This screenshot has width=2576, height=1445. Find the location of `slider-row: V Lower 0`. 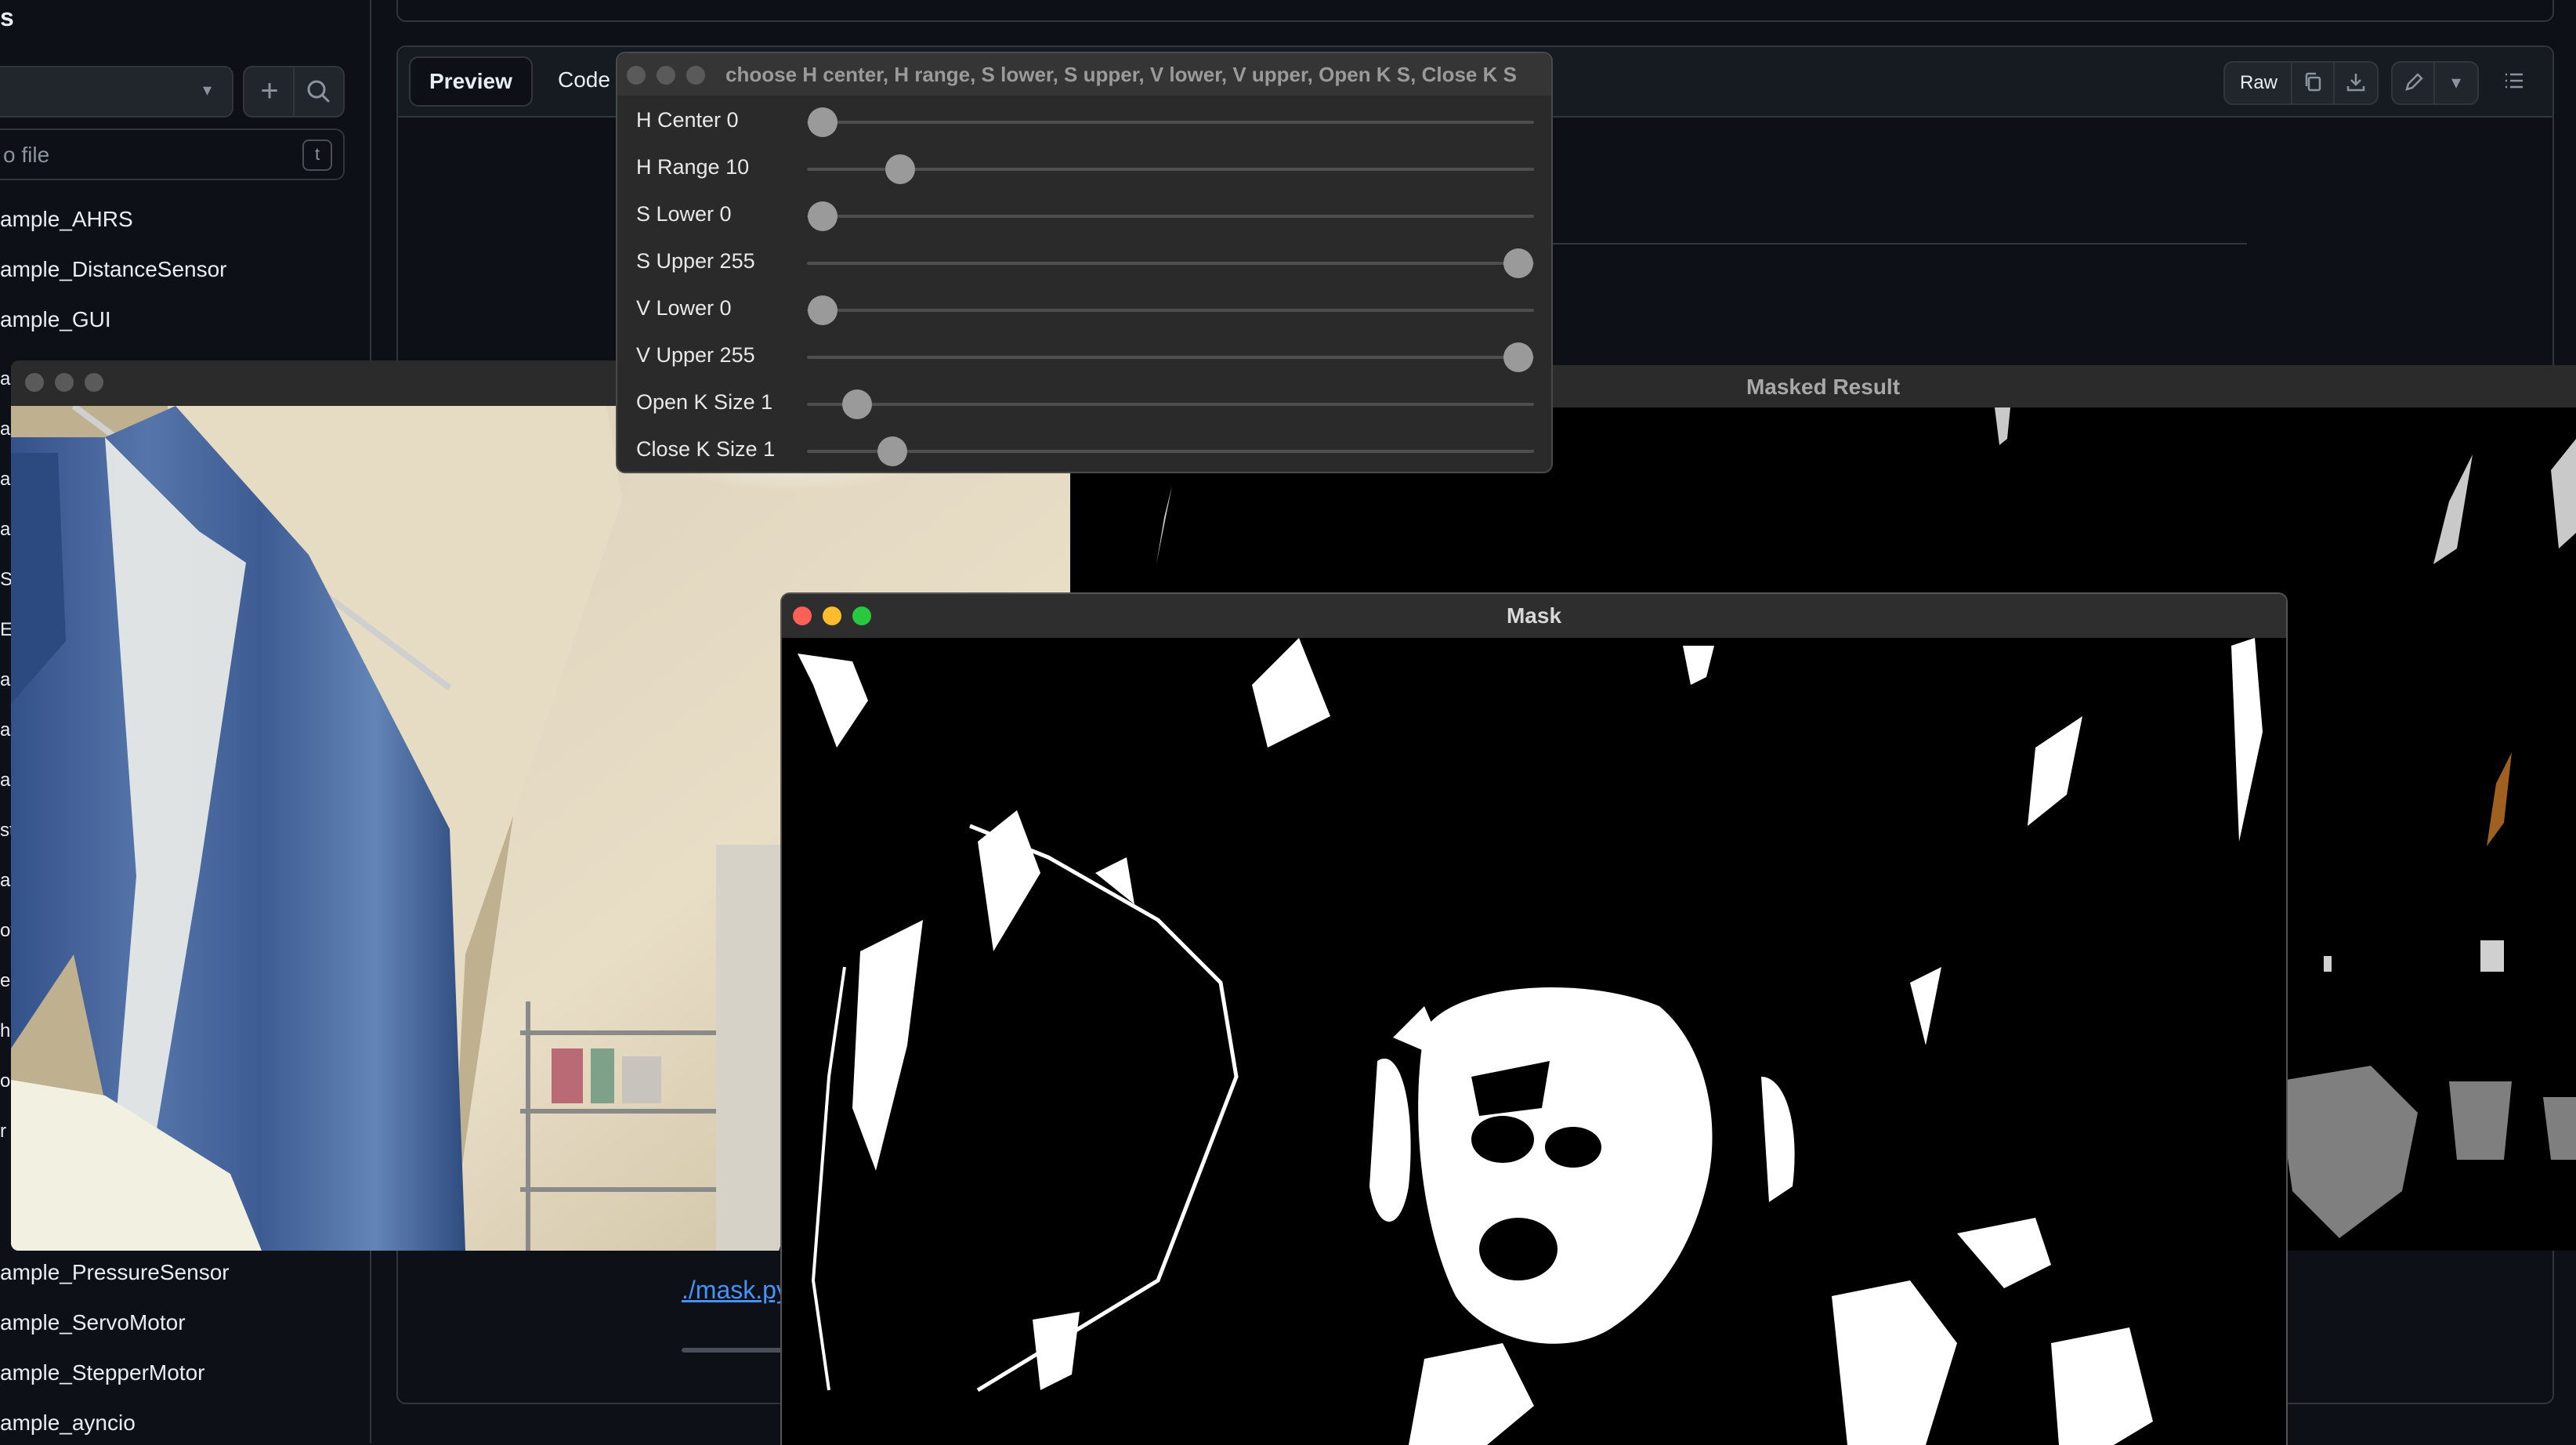

slider-row: V Lower 0 is located at coordinates (1084, 310).